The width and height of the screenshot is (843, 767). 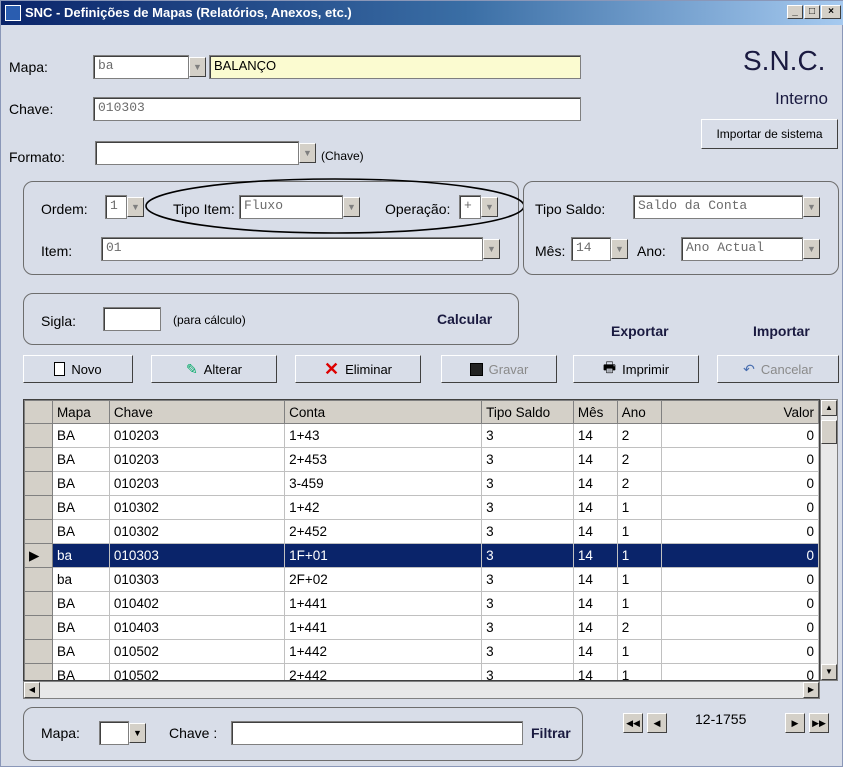 I want to click on filter-chave-input, so click(x=377, y=733).